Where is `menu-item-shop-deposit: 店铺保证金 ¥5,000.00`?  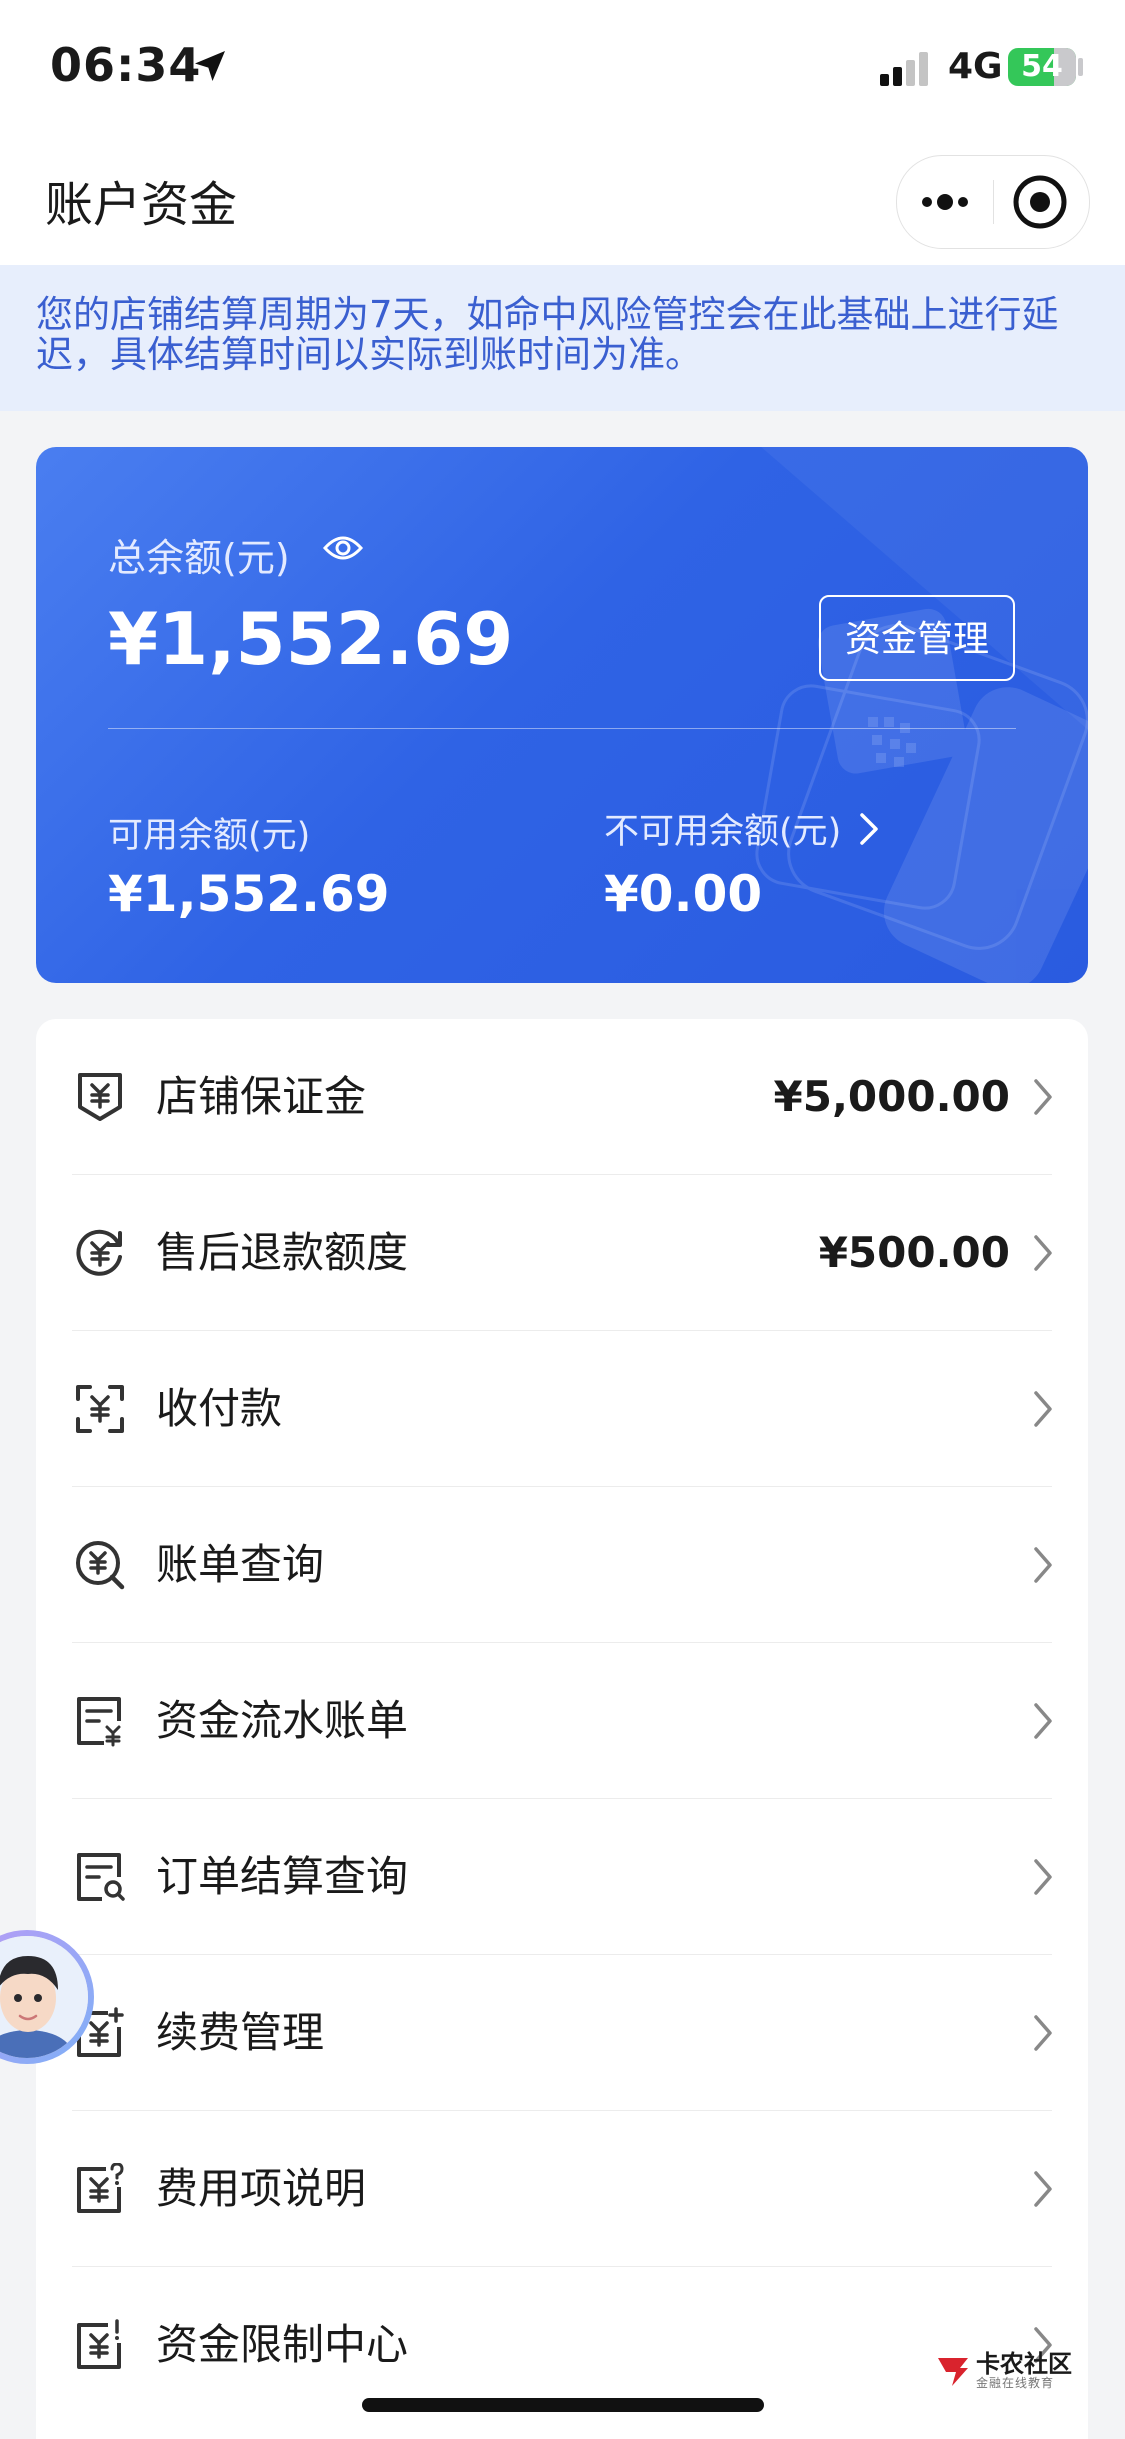
menu-item-shop-deposit: 店铺保证金 ¥5,000.00 is located at coordinates (562, 1097).